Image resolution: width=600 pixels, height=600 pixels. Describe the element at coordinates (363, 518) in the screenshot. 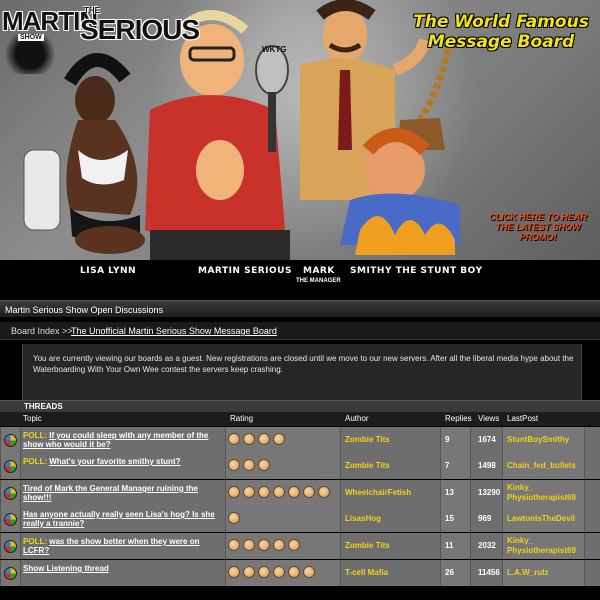

I see `thread-author: LisasHog` at that location.